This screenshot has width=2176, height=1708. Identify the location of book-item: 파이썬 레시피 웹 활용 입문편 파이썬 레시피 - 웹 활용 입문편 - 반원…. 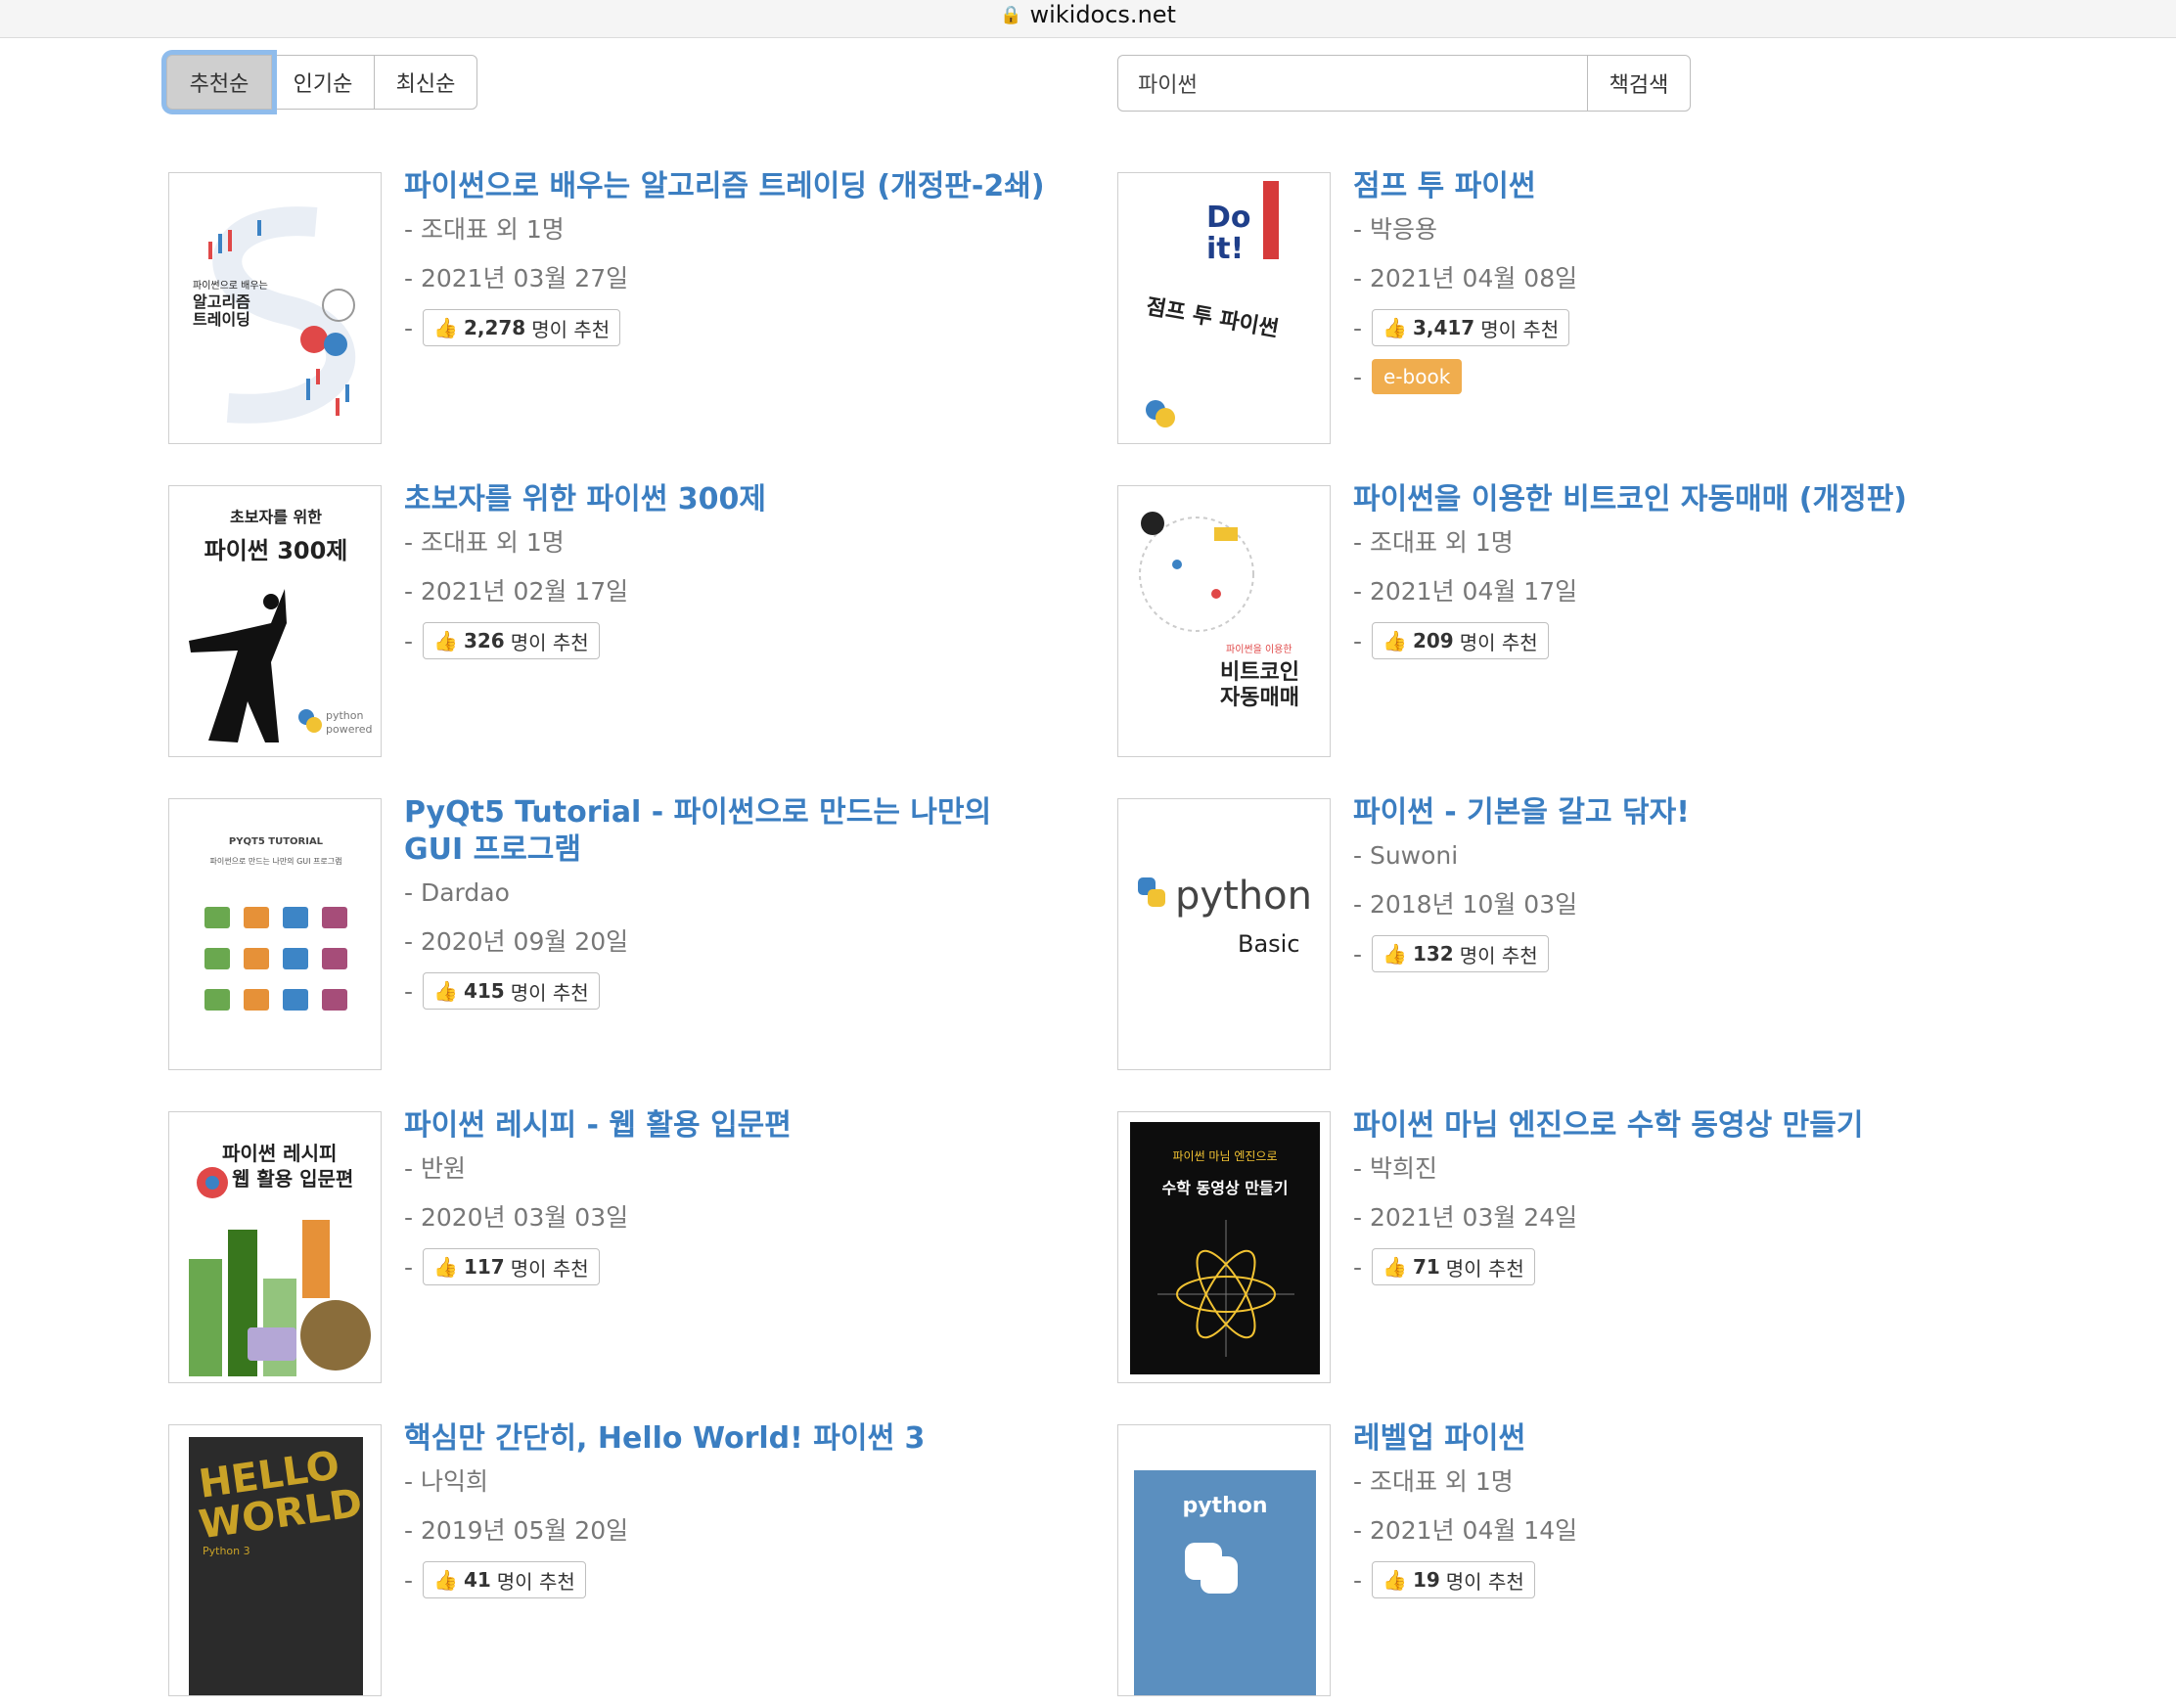
(609, 1251).